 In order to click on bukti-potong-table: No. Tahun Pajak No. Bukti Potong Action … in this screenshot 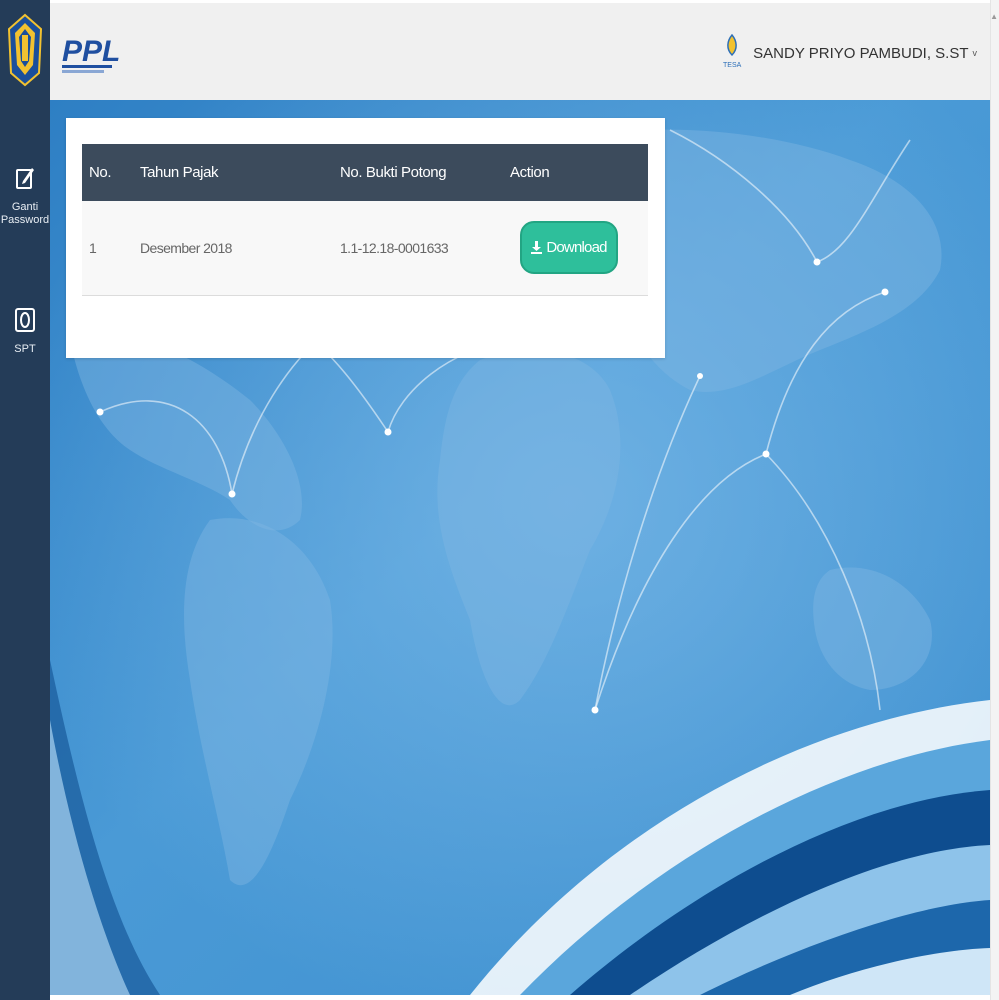, I will do `click(365, 220)`.